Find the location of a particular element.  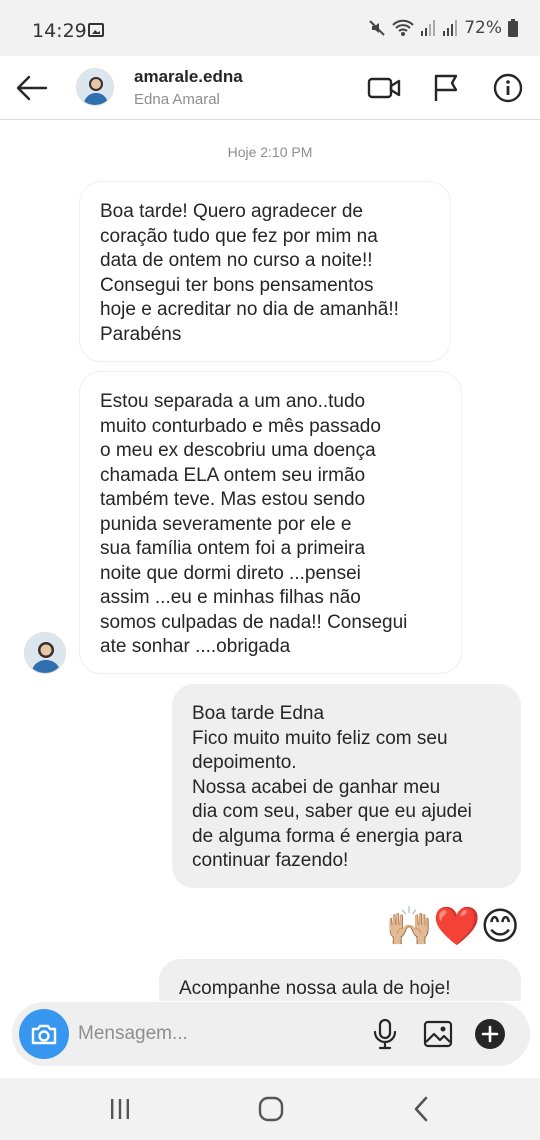

recents-icon is located at coordinates (120, 1109).